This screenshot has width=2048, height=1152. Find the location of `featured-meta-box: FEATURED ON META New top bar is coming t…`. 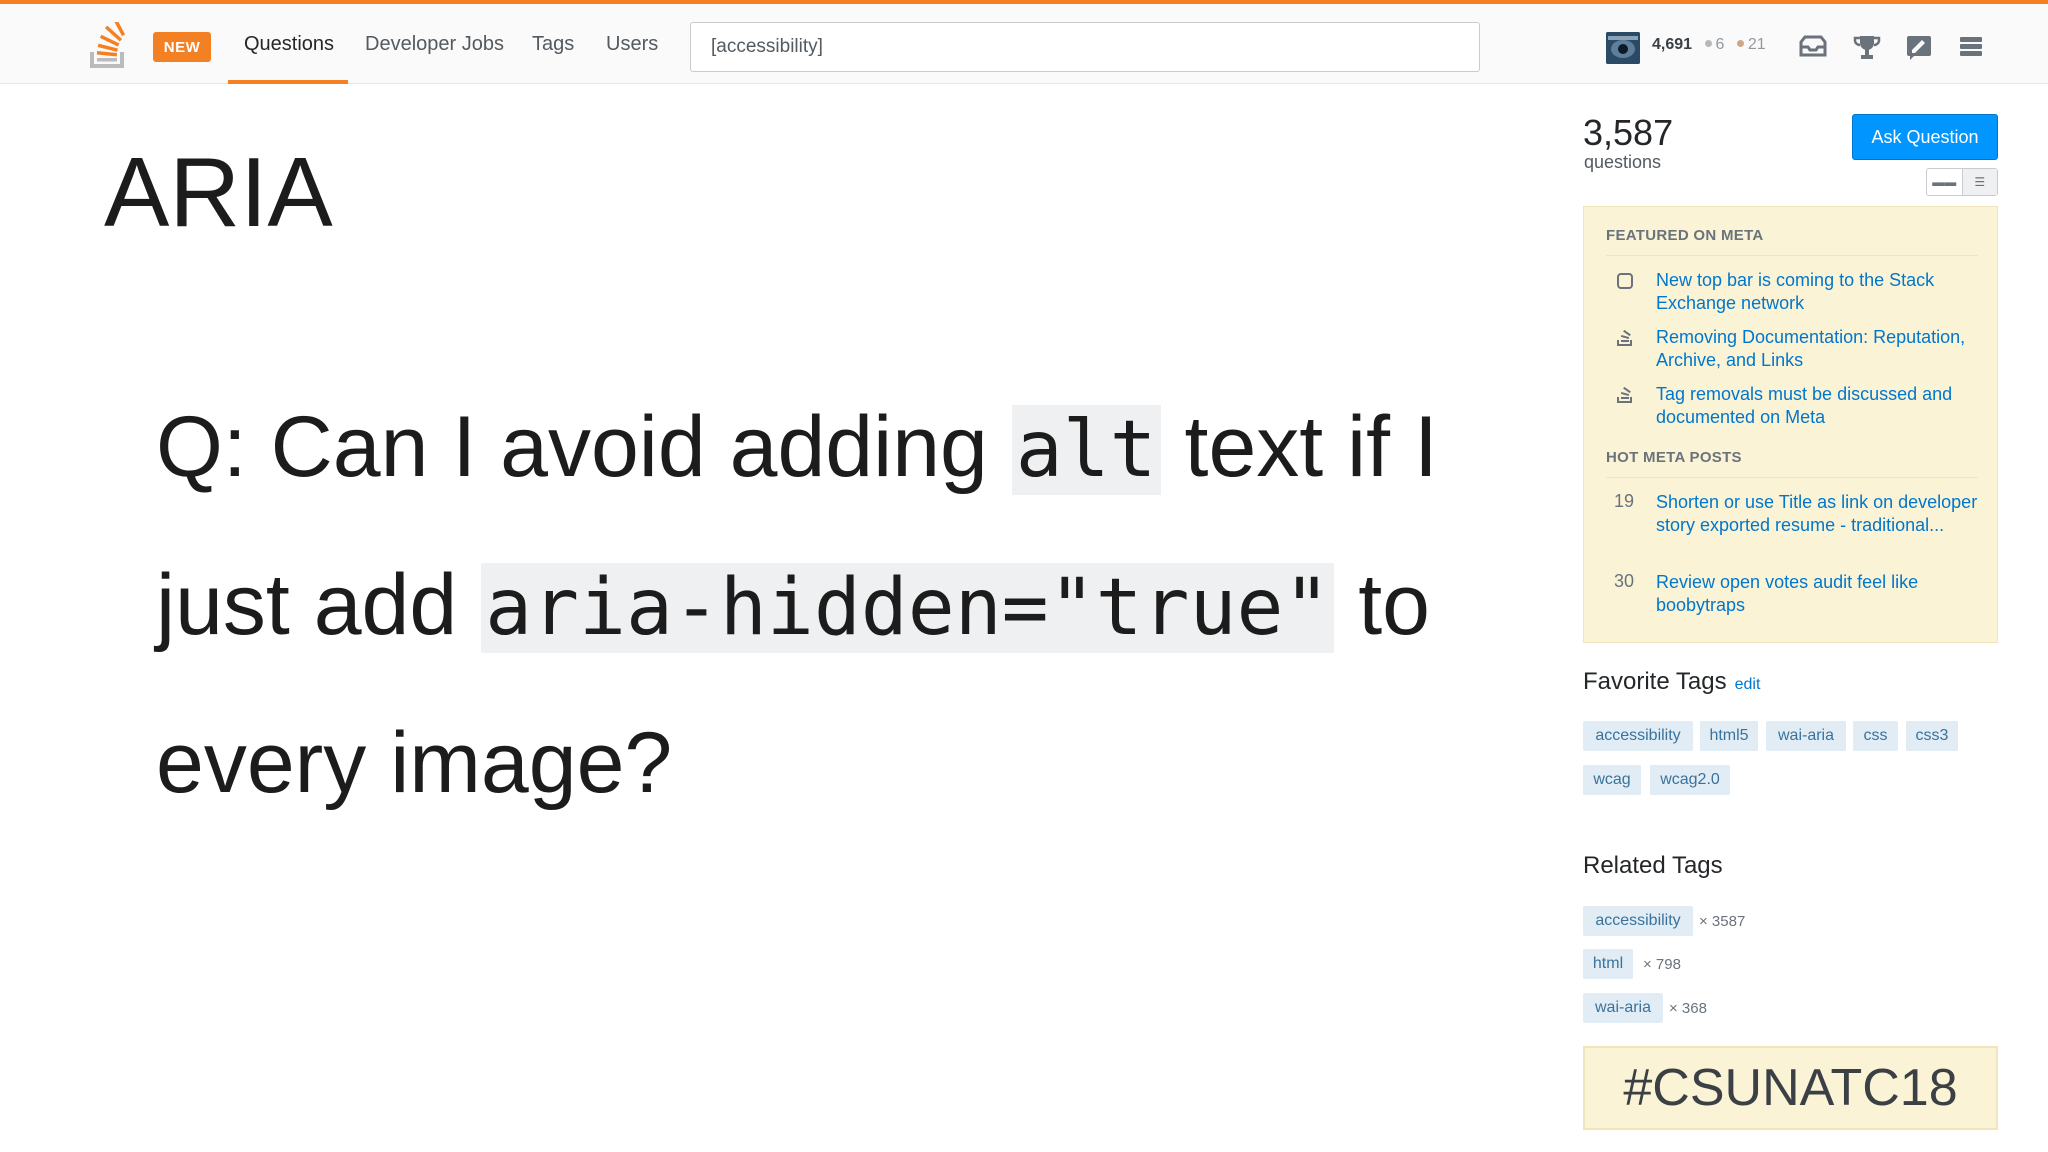

featured-meta-box: FEATURED ON META New top bar is coming t… is located at coordinates (1790, 424).